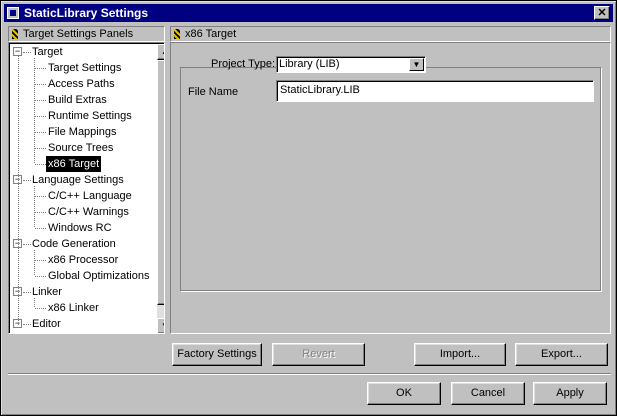 The image size is (617, 416). What do you see at coordinates (17, 51) in the screenshot?
I see `tree-expander-icon: −` at bounding box center [17, 51].